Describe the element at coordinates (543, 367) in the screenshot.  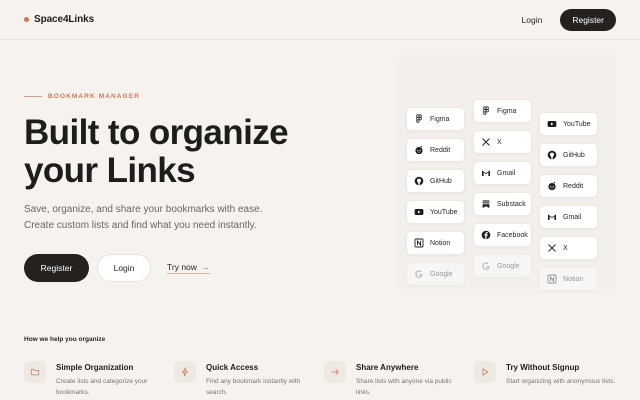
I see `feature-title: Try Without Signup` at that location.